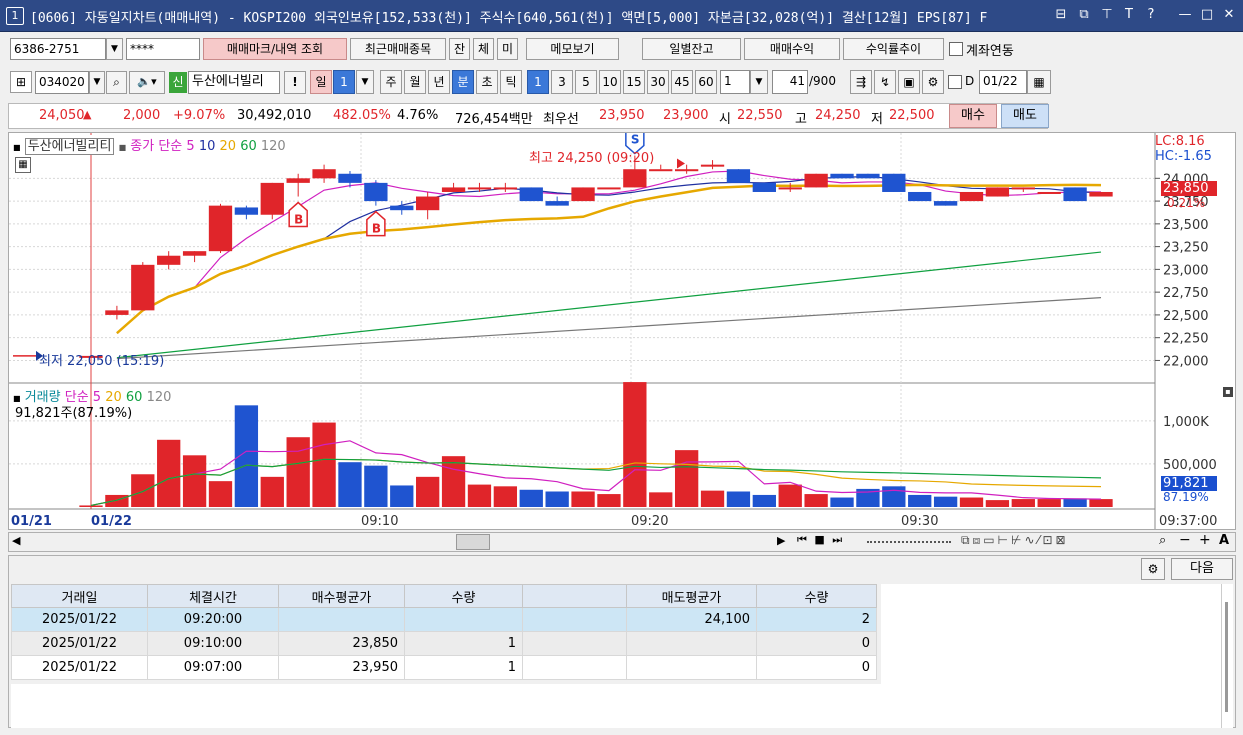  I want to click on volume-ratio: 482.05%, so click(362, 115).